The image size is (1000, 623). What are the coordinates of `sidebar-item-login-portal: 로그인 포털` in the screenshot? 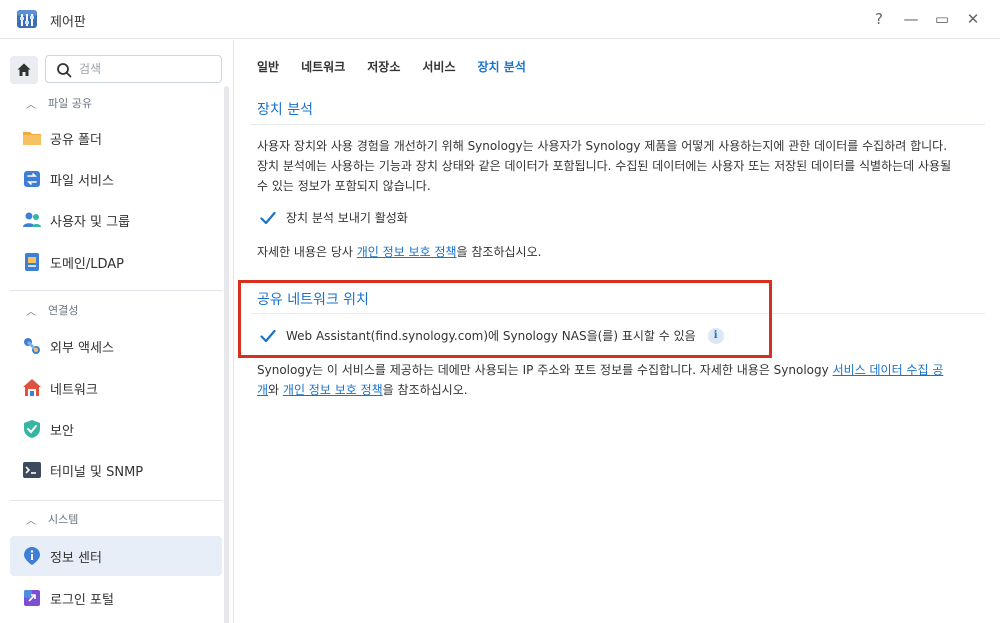 It's located at (116, 598).